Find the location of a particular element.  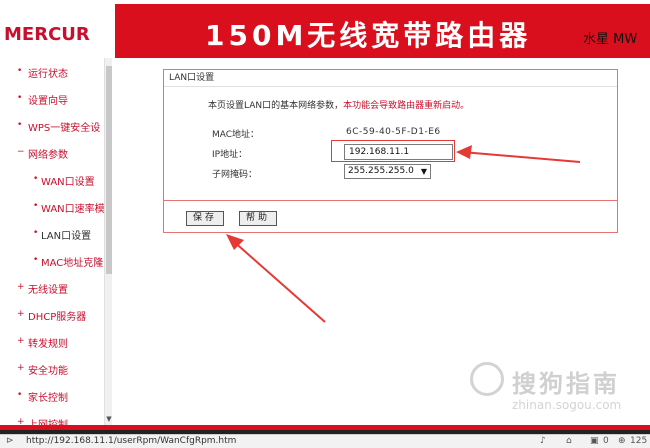

sogou-logo-icon is located at coordinates (487, 379).